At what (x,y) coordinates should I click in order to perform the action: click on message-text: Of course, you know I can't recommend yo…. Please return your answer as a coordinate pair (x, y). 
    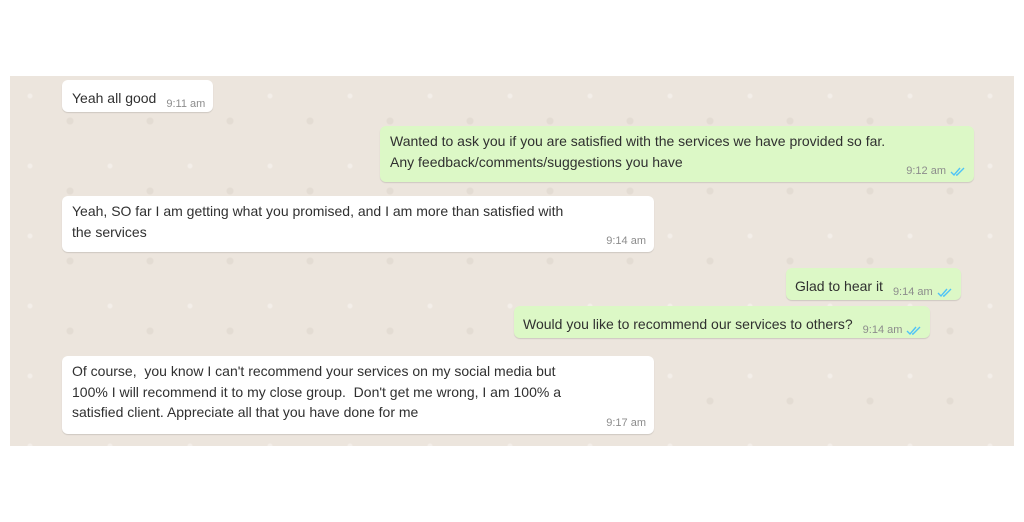
    Looking at the image, I should click on (317, 391).